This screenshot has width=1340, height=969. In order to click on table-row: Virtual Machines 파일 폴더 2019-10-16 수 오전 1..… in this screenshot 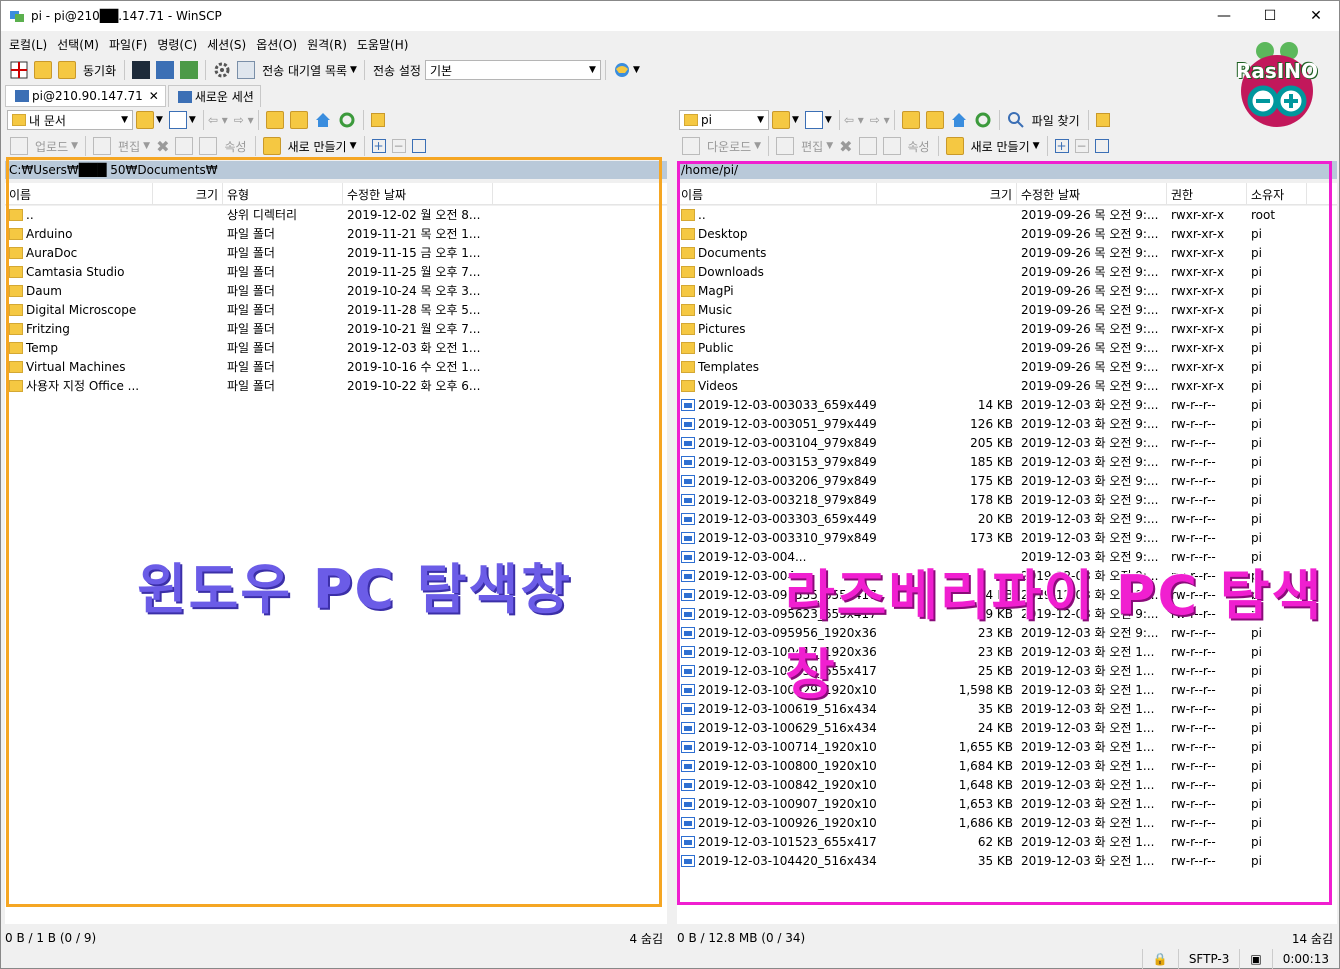, I will do `click(336, 367)`.